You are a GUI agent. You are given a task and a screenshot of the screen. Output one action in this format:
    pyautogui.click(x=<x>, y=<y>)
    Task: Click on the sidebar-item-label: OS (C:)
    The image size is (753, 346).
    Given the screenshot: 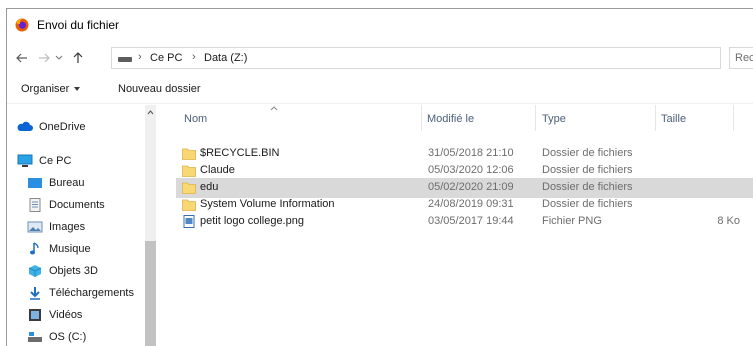 What is the action you would take?
    pyautogui.click(x=68, y=337)
    